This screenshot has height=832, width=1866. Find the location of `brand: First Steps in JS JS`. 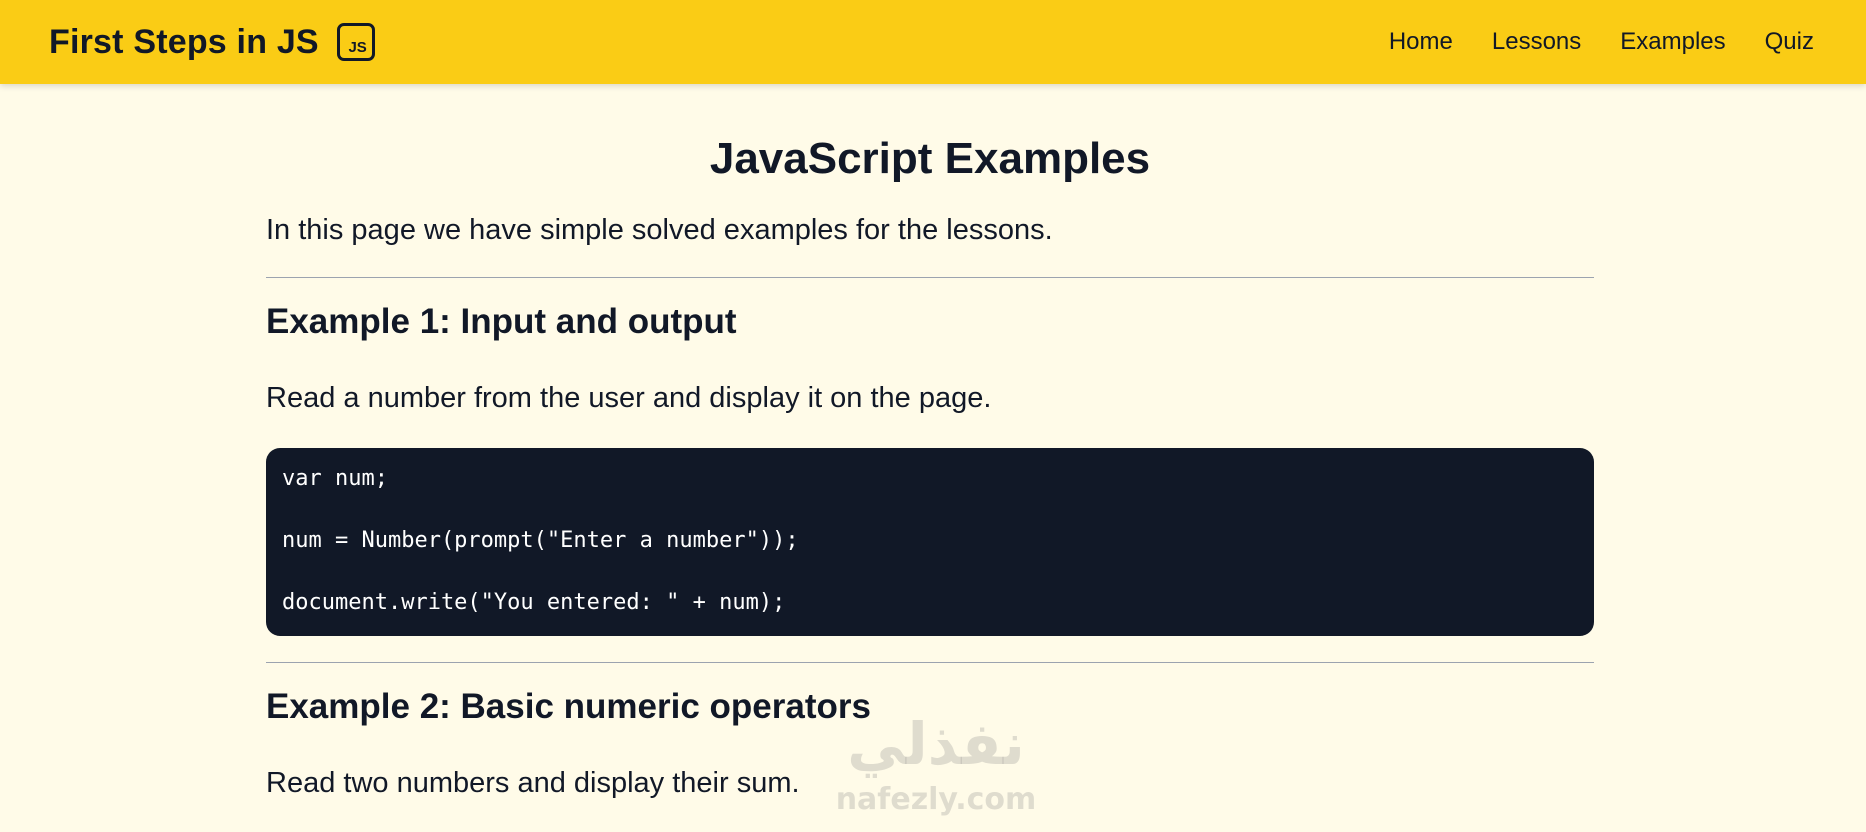

brand: First Steps in JS JS is located at coordinates (212, 42).